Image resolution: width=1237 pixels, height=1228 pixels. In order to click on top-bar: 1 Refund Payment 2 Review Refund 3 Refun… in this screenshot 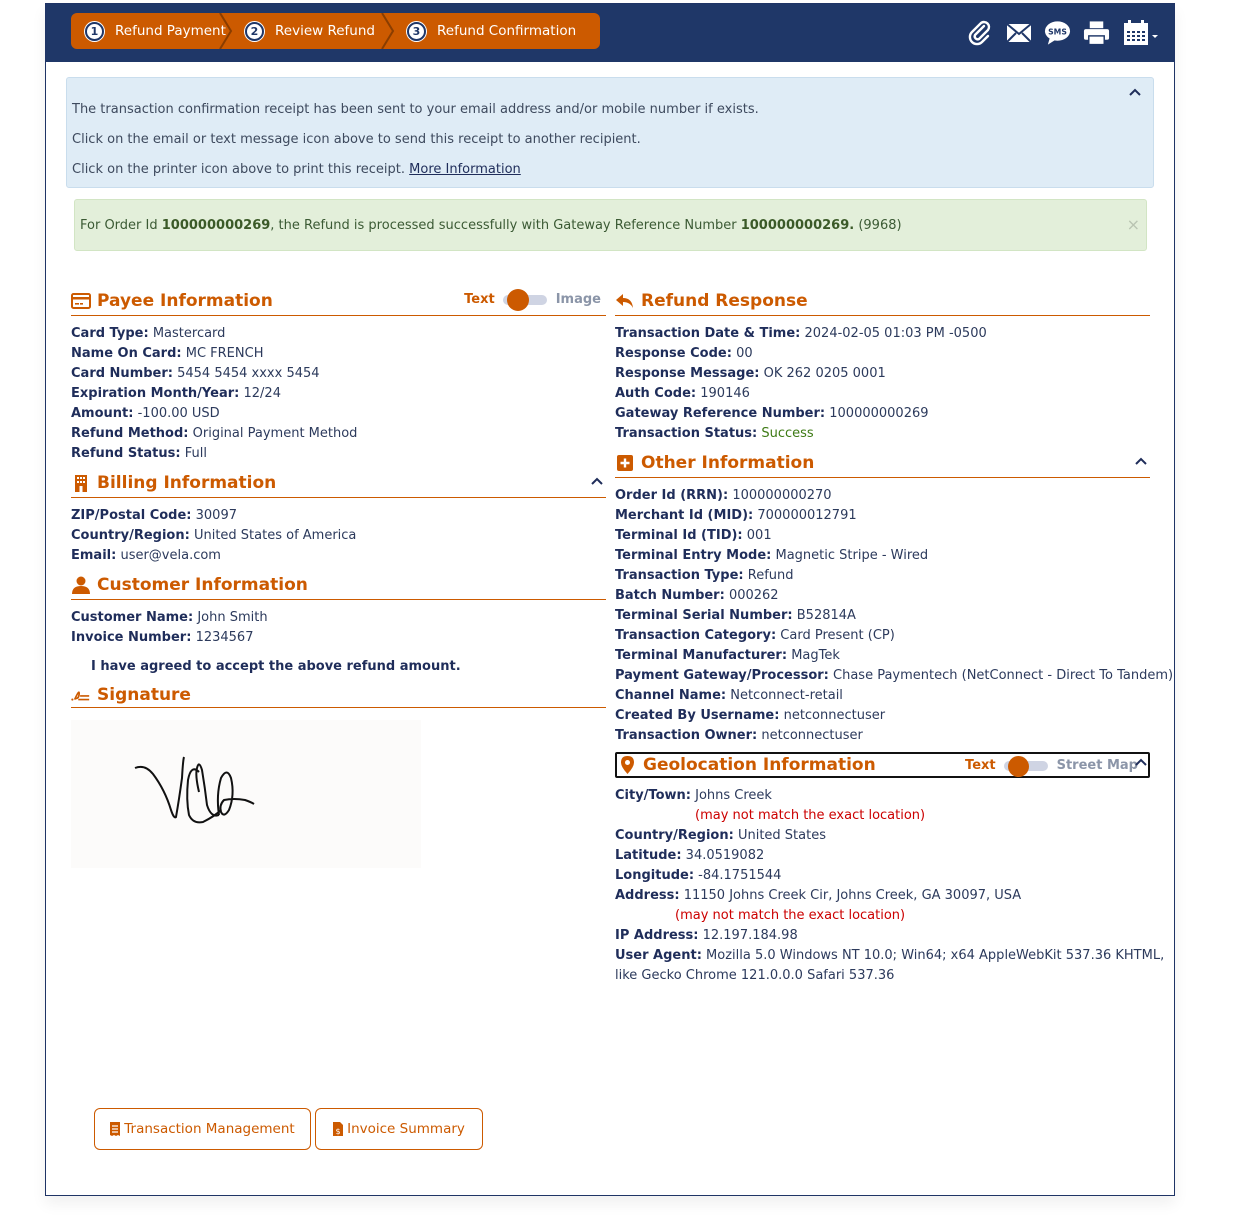, I will do `click(610, 33)`.